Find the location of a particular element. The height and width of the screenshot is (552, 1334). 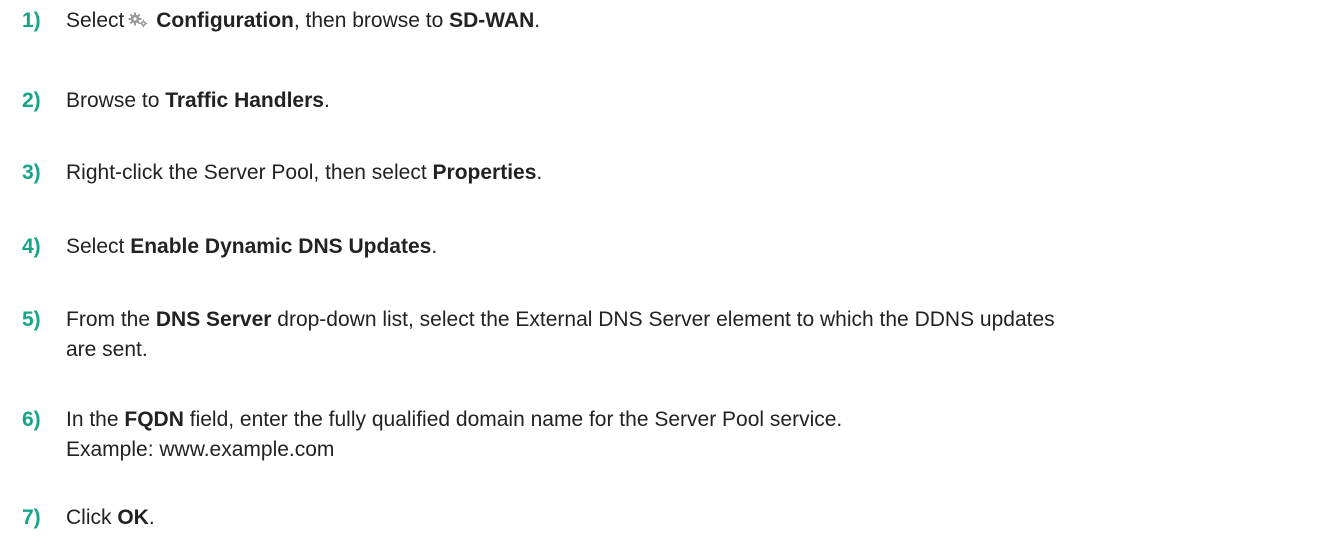

step-text: Click OK. is located at coordinates (110, 517).